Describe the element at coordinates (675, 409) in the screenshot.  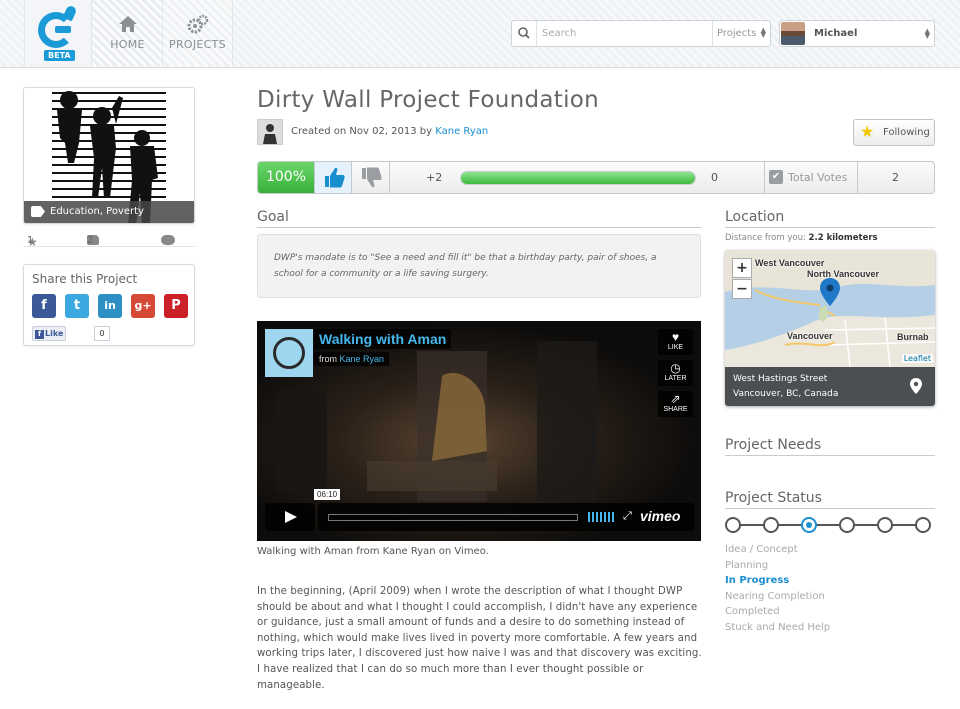
I see `video-share-label: SHARE` at that location.